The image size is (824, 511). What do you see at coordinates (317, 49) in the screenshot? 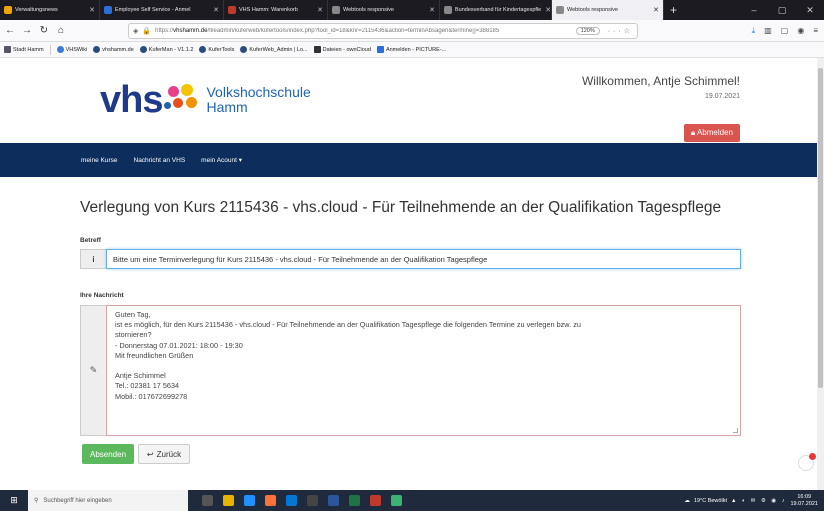
I see `cloud-icon` at bounding box center [317, 49].